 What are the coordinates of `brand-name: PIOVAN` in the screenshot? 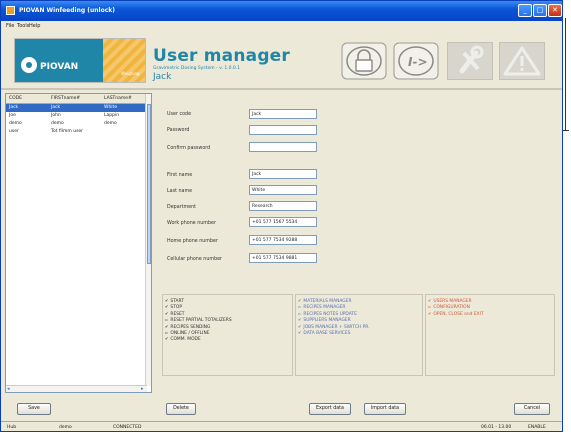 It's located at (59, 67).